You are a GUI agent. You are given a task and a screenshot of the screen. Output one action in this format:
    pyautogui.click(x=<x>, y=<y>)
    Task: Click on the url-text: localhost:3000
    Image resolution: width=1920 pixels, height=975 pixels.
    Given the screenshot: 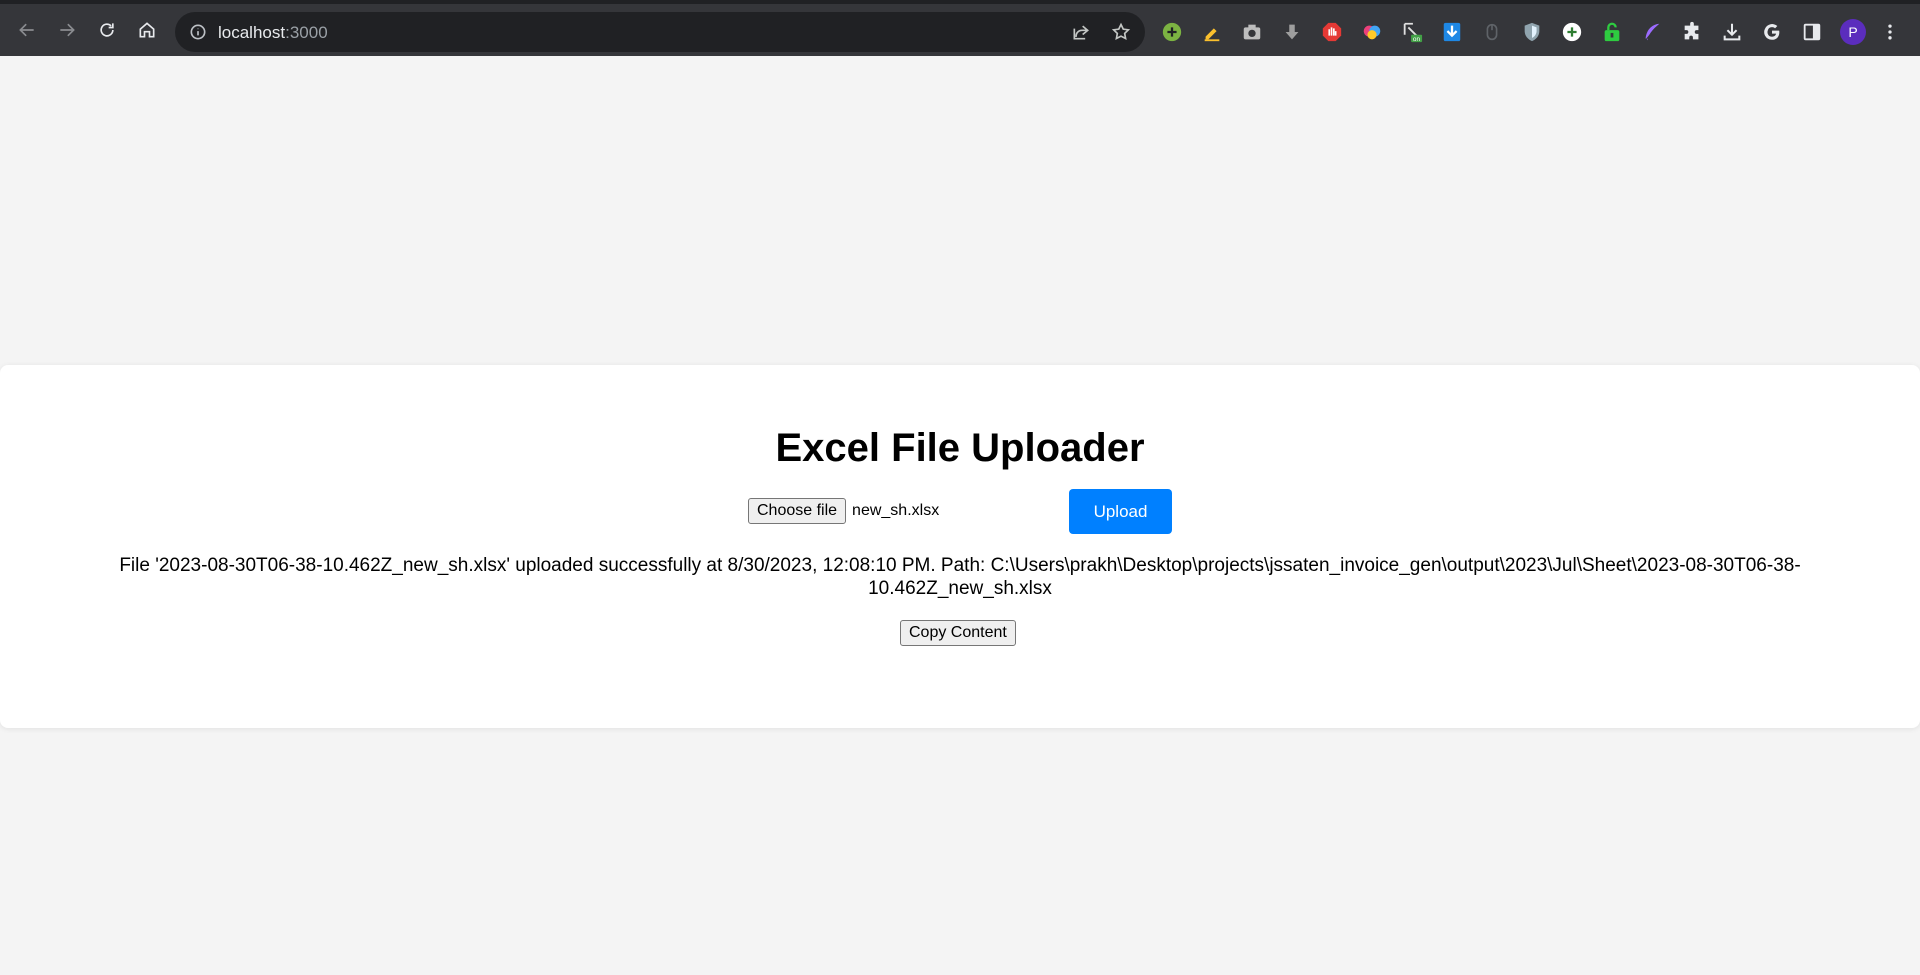 What is the action you would take?
    pyautogui.click(x=273, y=33)
    